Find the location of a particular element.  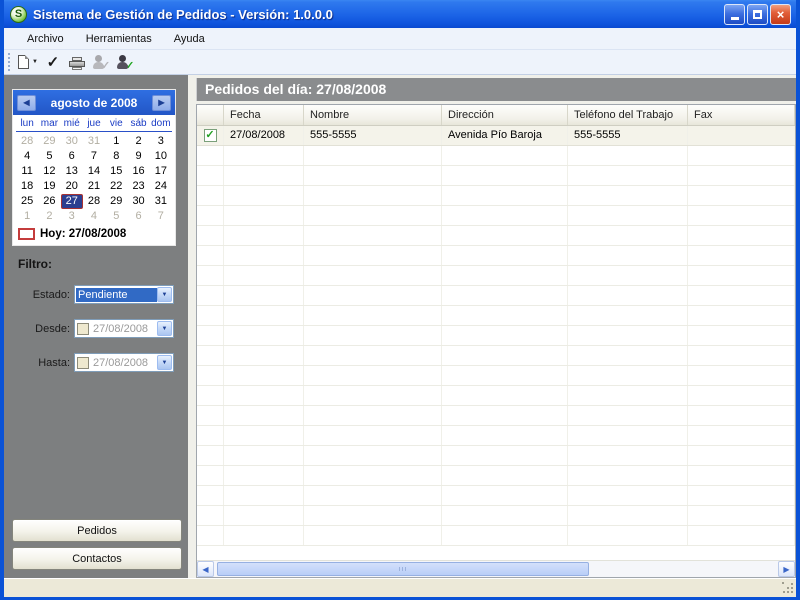

calendar-day: 24 is located at coordinates (161, 186).